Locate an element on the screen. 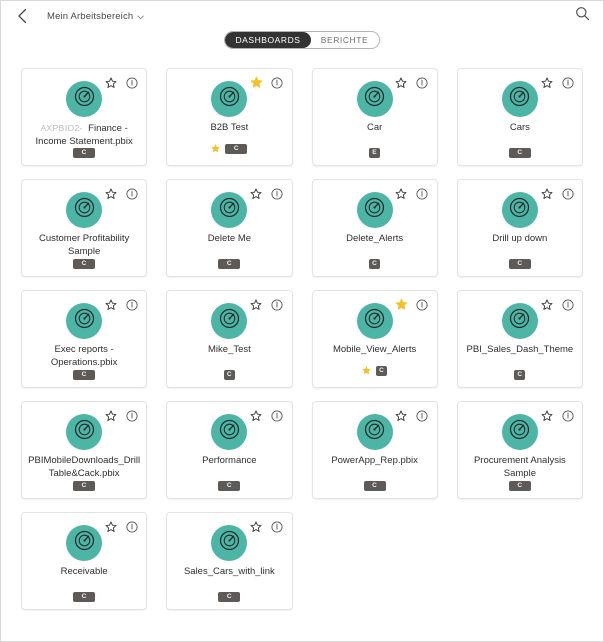 Image resolution: width=604 pixels, height=642 pixels. card-title-prefix: AXPBIO2- is located at coordinates (61, 128).